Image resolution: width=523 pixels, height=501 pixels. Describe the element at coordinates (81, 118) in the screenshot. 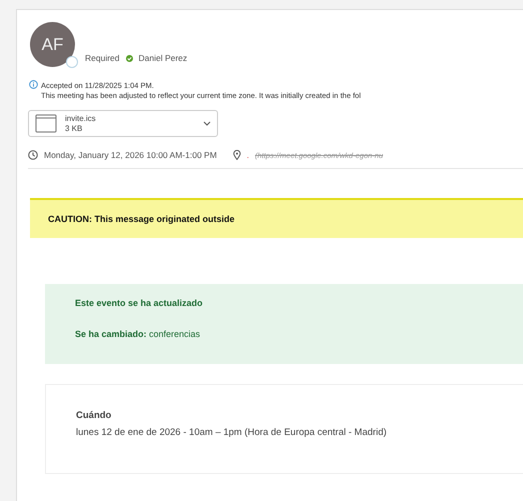

I see `attachment-name: invite.ics` at that location.